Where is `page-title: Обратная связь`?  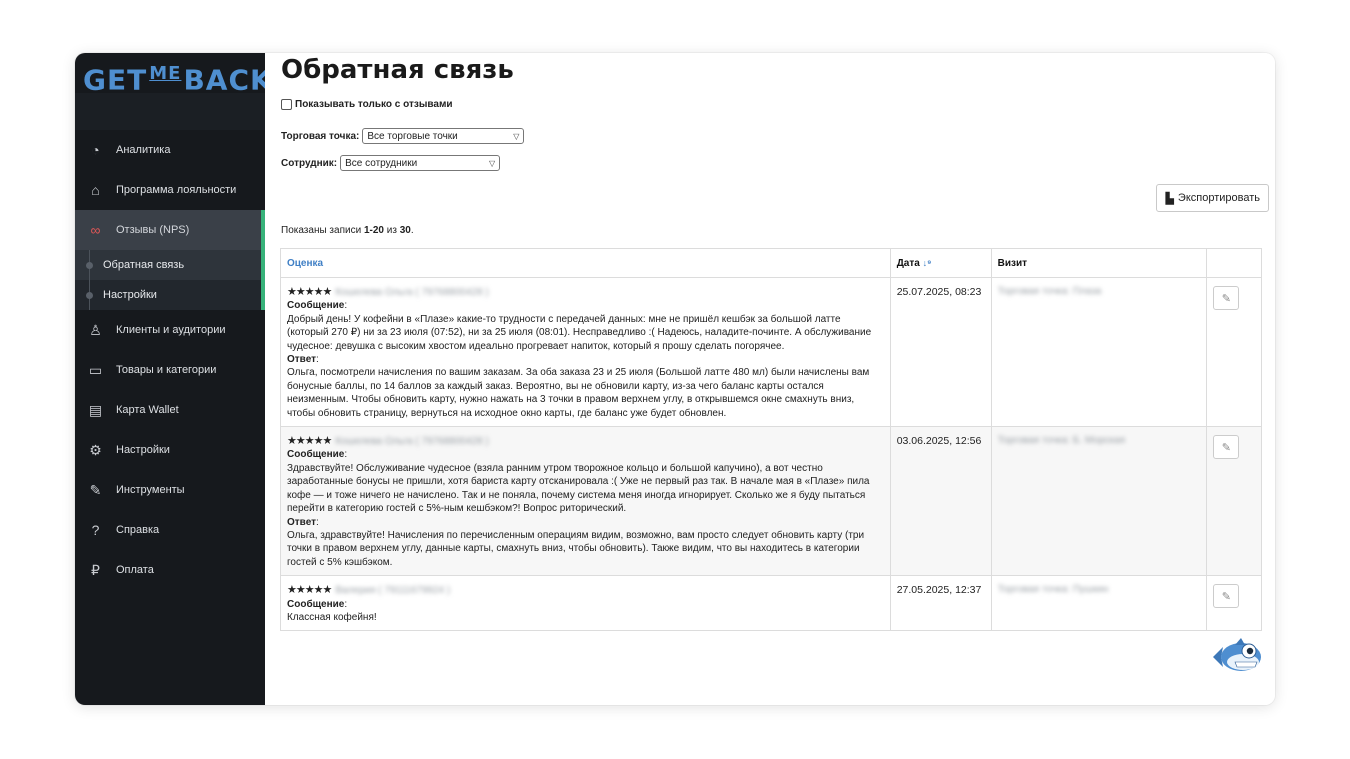
page-title: Обратная связь is located at coordinates (397, 70).